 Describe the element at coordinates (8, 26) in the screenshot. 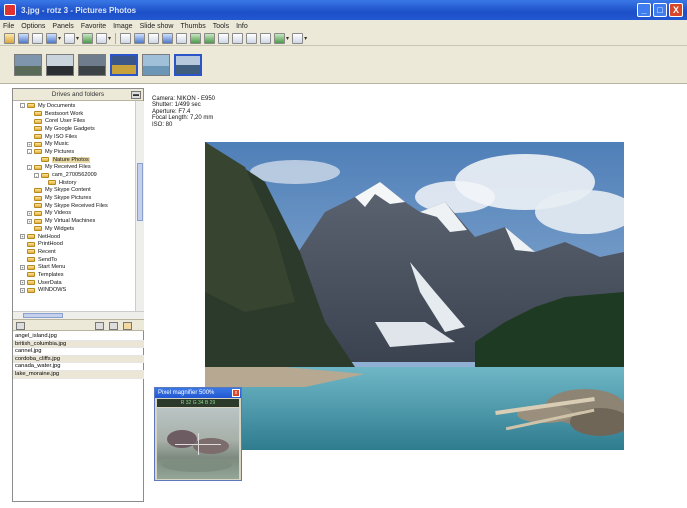

I see `menu-file: File` at that location.